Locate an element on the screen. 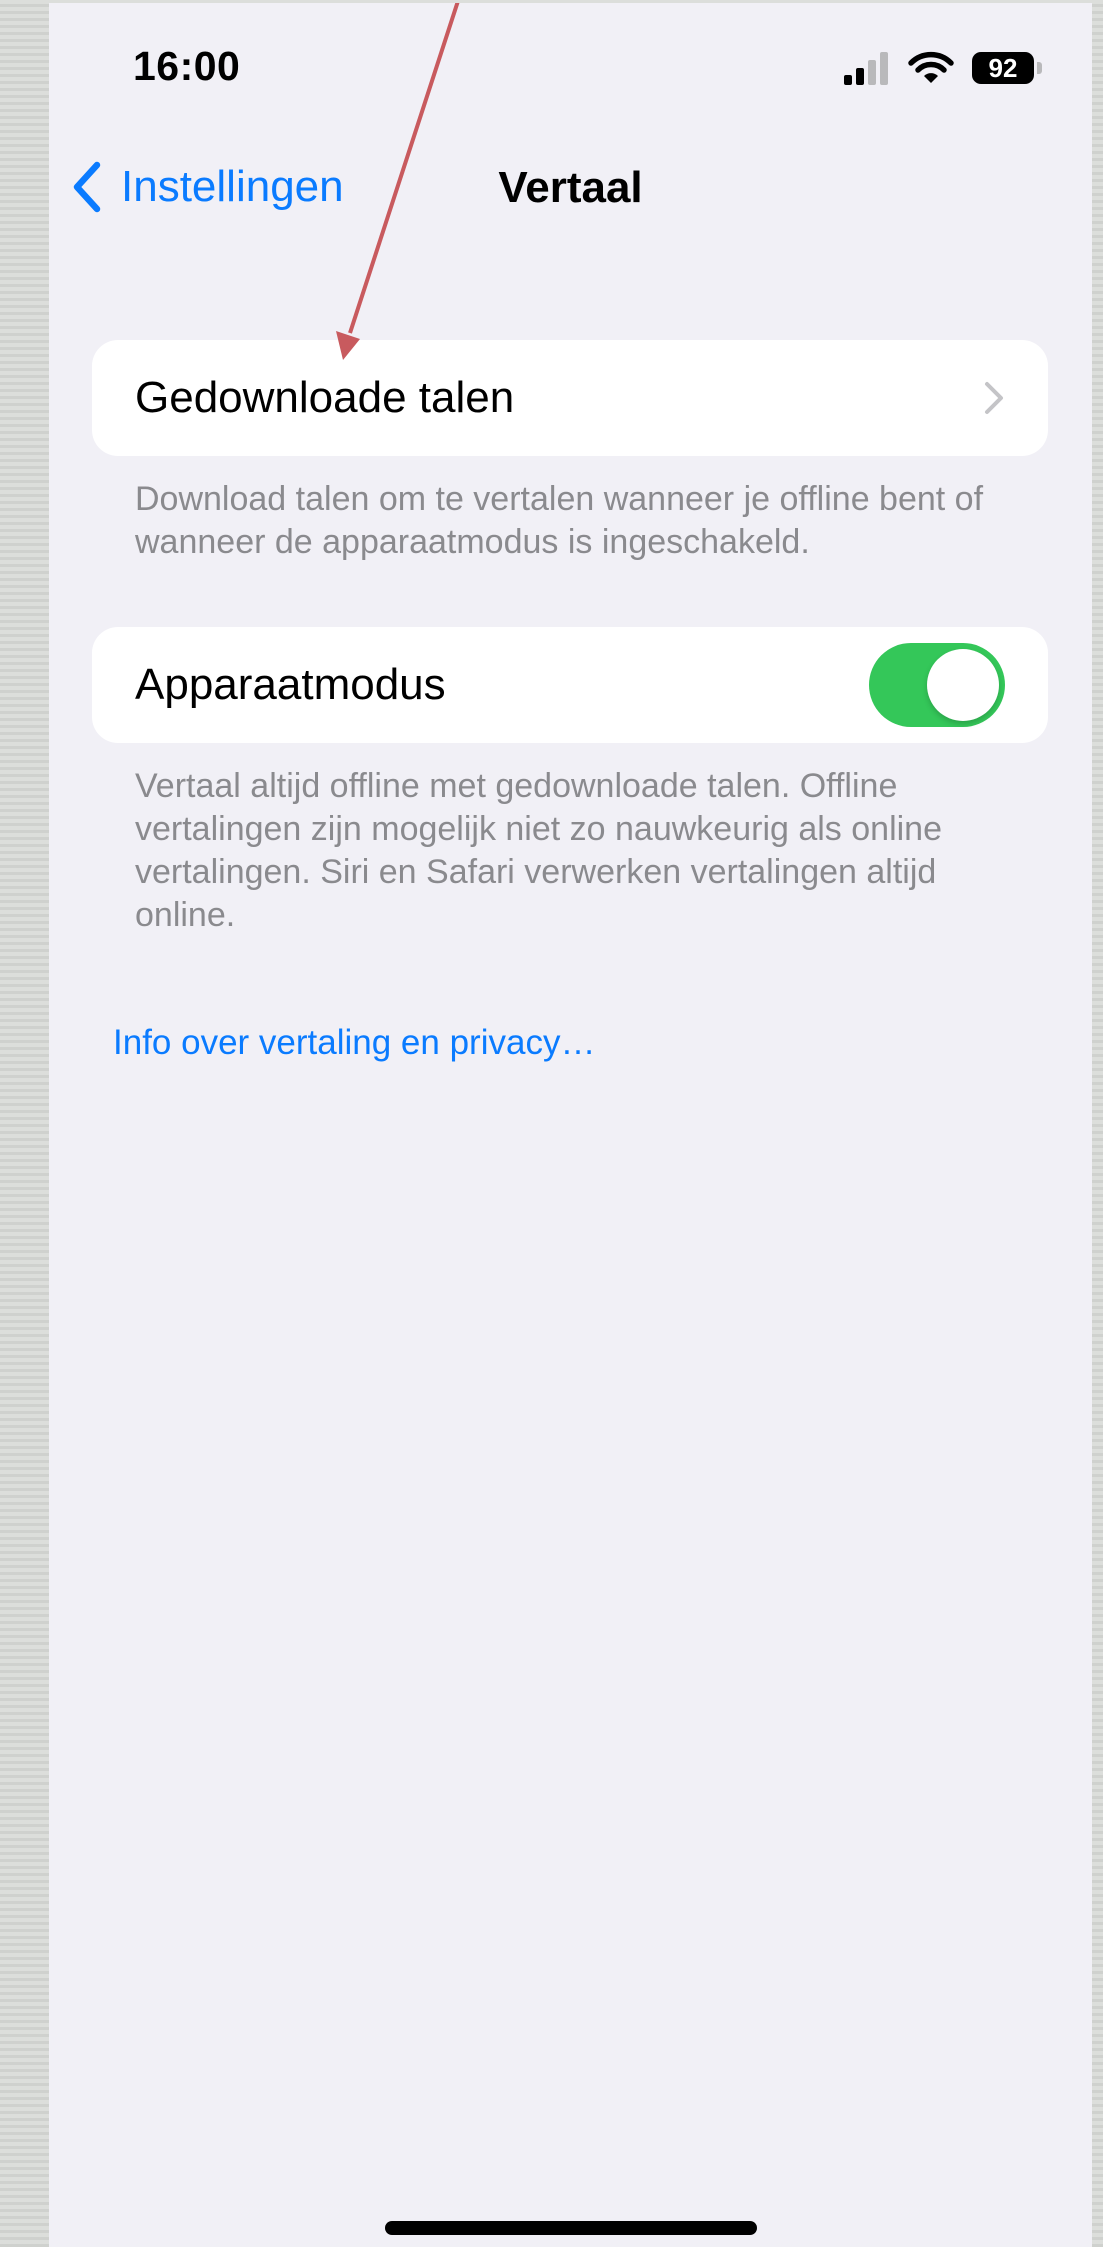  navigation-bar: Instellingen Vertaal is located at coordinates (570, 190).